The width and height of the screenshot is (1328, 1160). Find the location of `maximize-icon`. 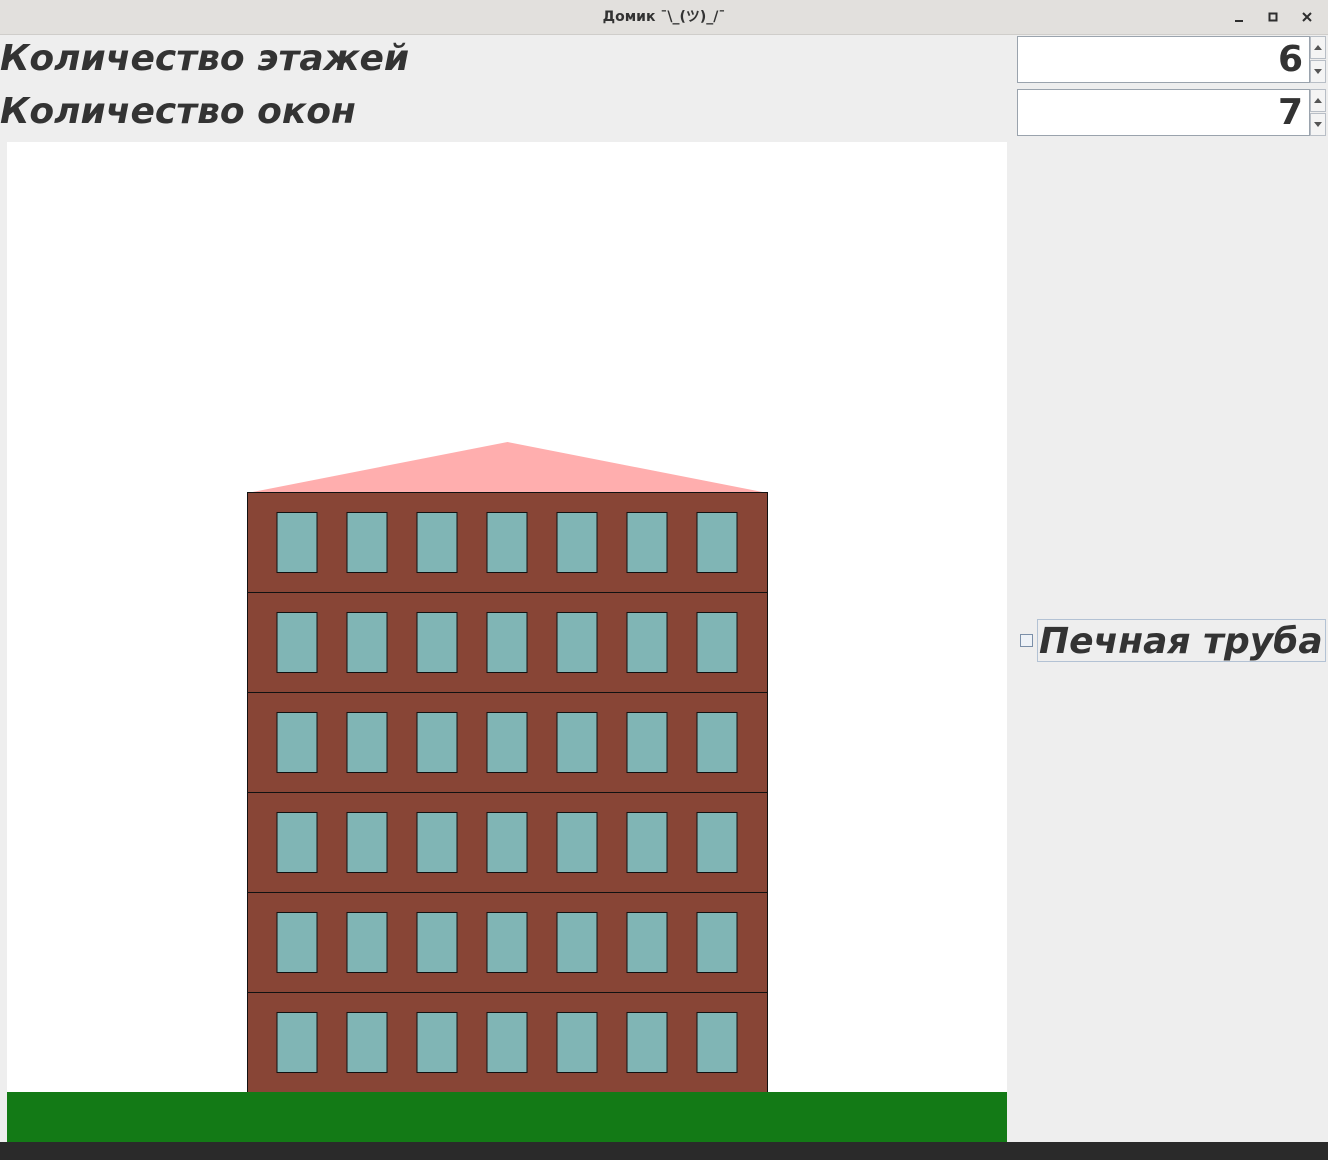

maximize-icon is located at coordinates (1273, 17).